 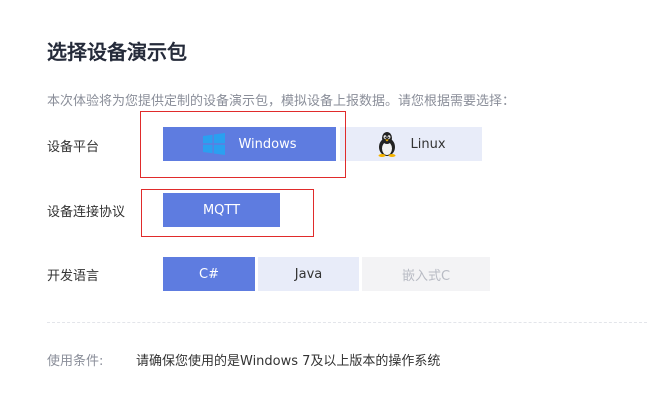 I want to click on language-option-embedded-c: 嵌入式C, so click(x=426, y=274).